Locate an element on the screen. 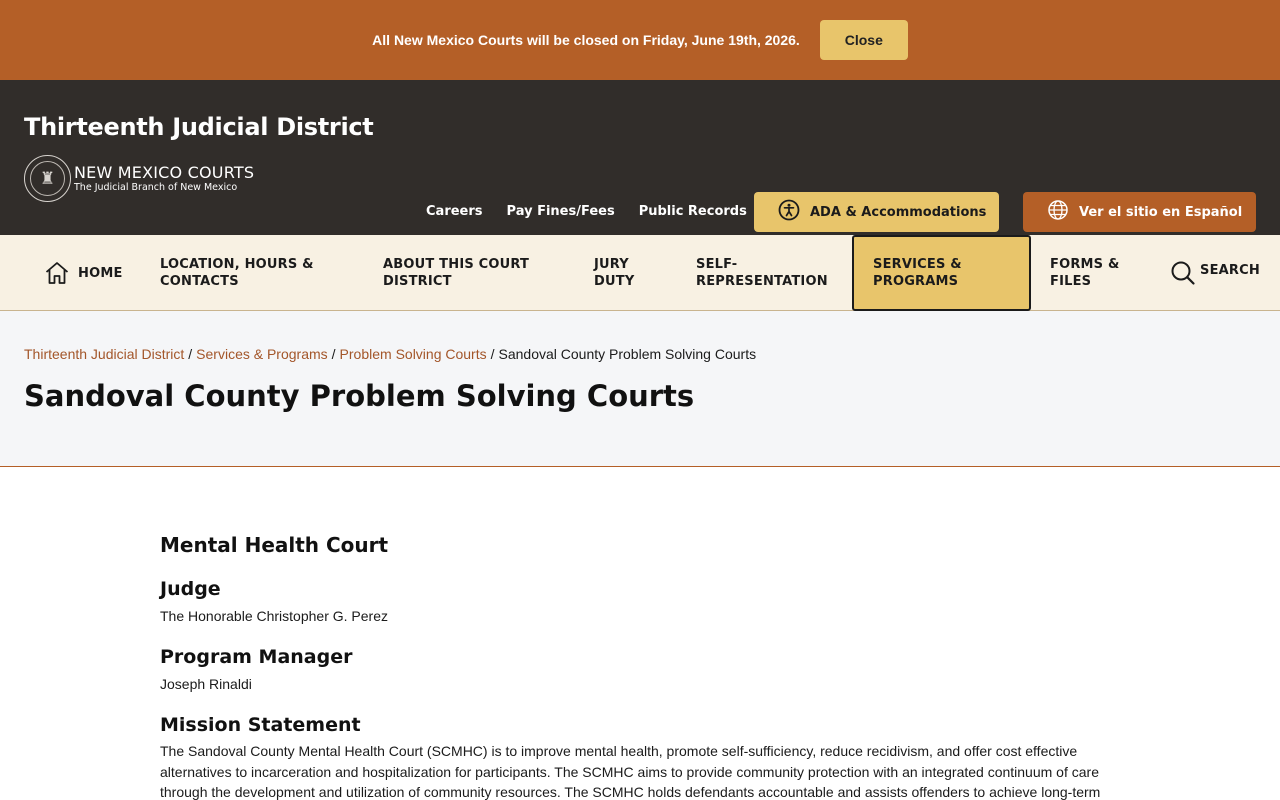  search-icon is located at coordinates (1183, 273).